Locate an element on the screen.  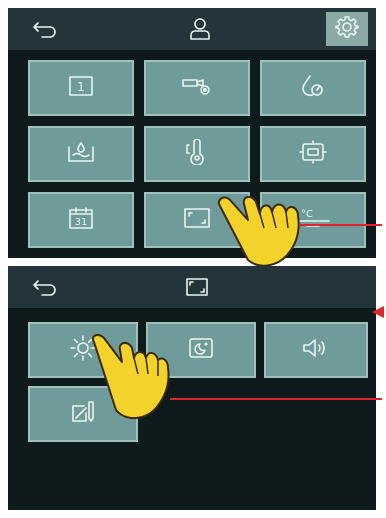
svg-text: 1 is located at coordinates (81, 87).